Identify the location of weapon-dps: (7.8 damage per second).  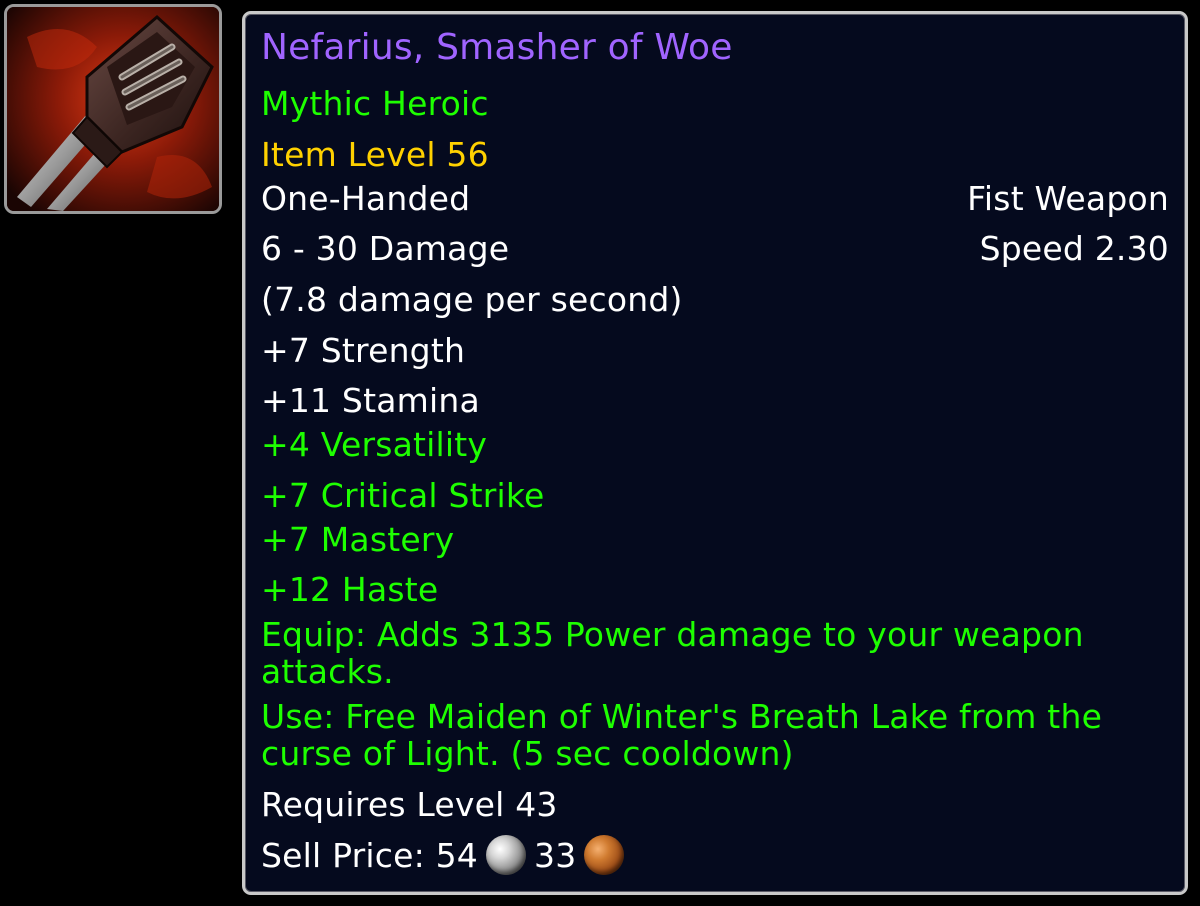
(472, 299).